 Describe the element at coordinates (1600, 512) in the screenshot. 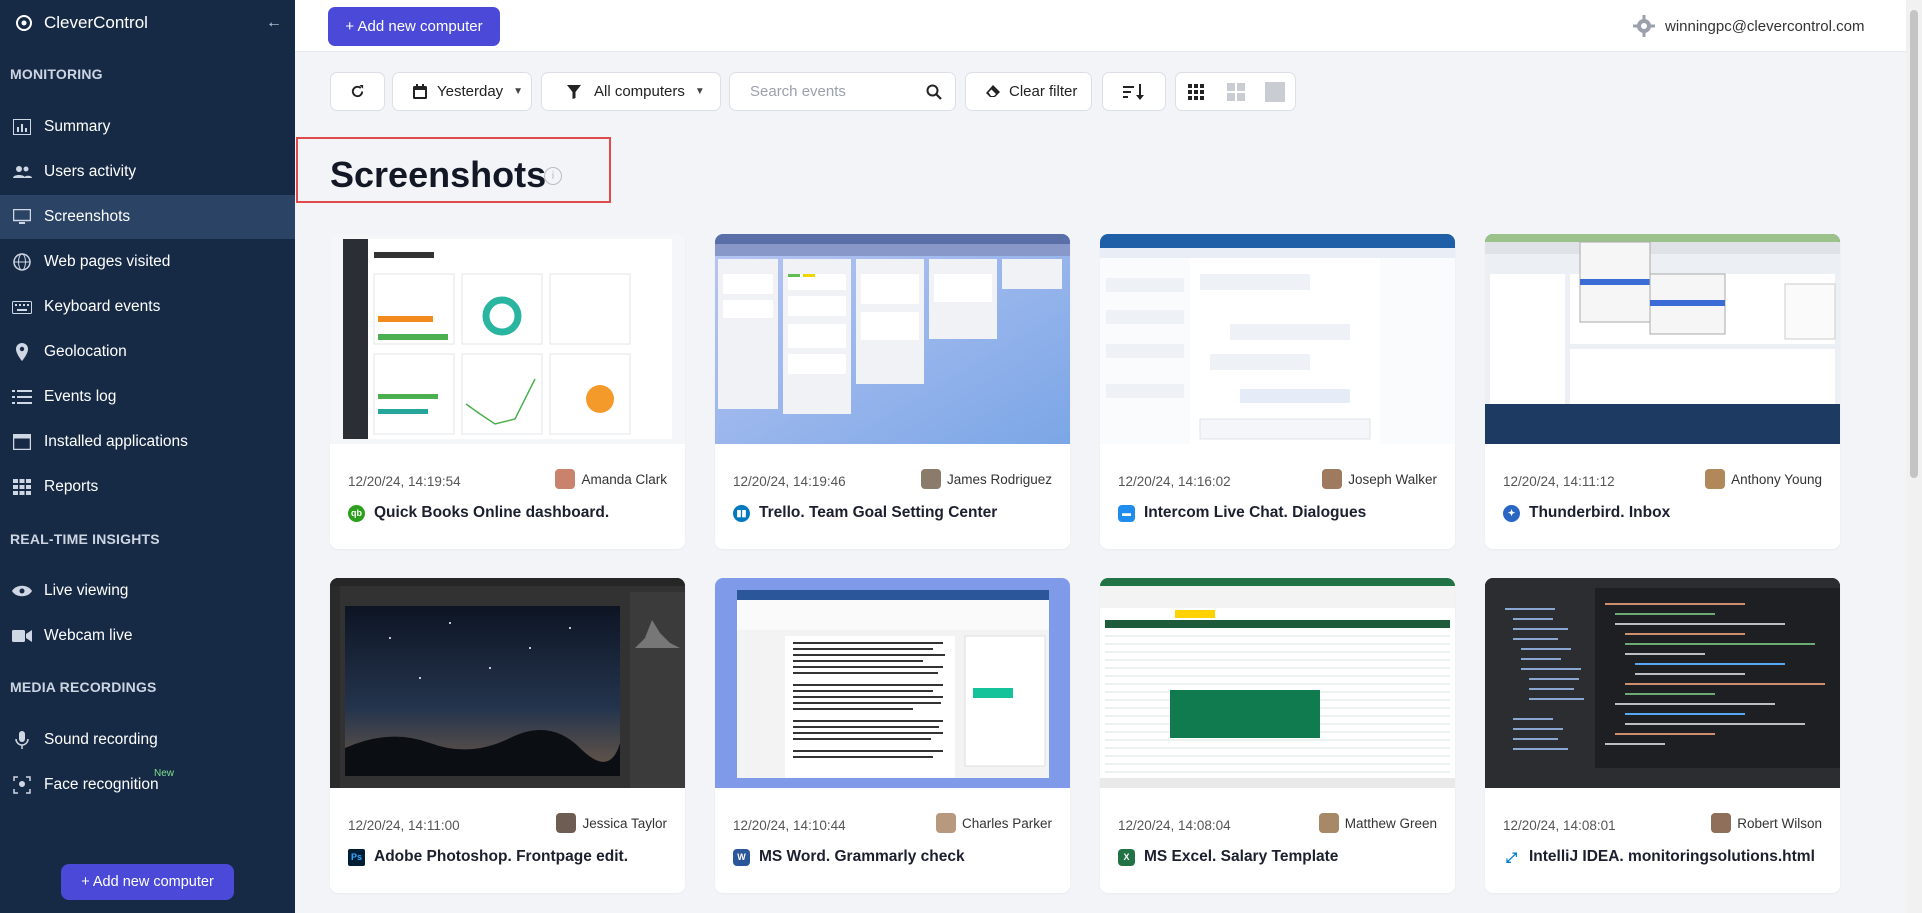

I see `caption-text: Thunderbird. Inbox` at that location.